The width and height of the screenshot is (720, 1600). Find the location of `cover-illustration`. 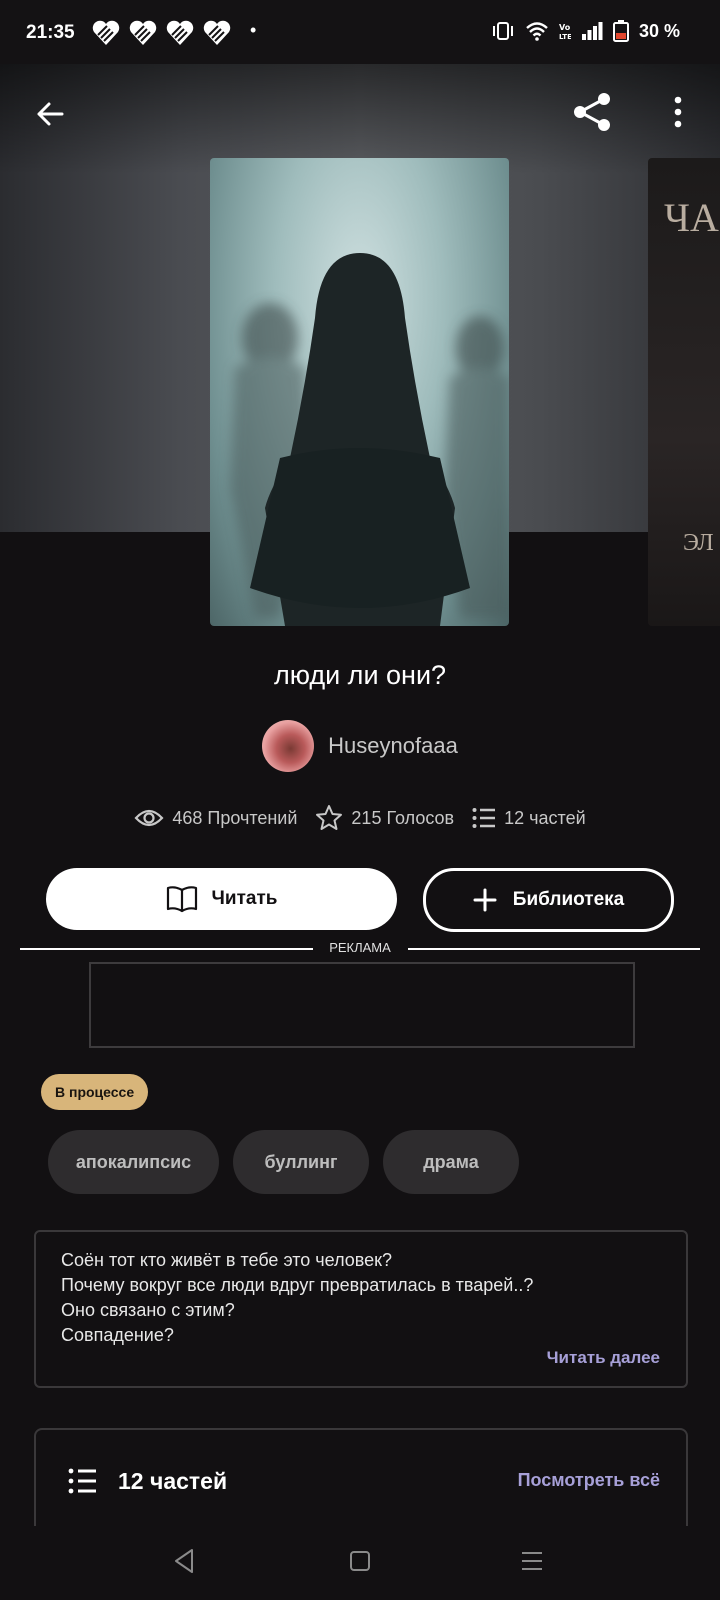

cover-illustration is located at coordinates (369, 439).